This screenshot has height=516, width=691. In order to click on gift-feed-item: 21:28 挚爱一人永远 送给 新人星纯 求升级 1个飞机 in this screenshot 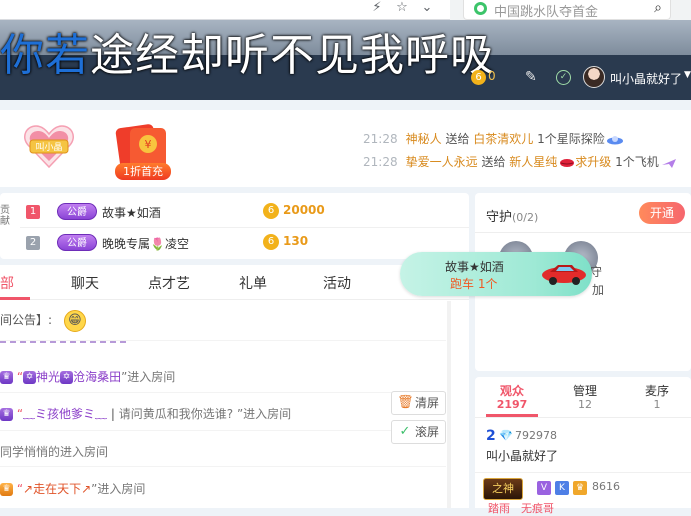, I will do `click(520, 161)`.